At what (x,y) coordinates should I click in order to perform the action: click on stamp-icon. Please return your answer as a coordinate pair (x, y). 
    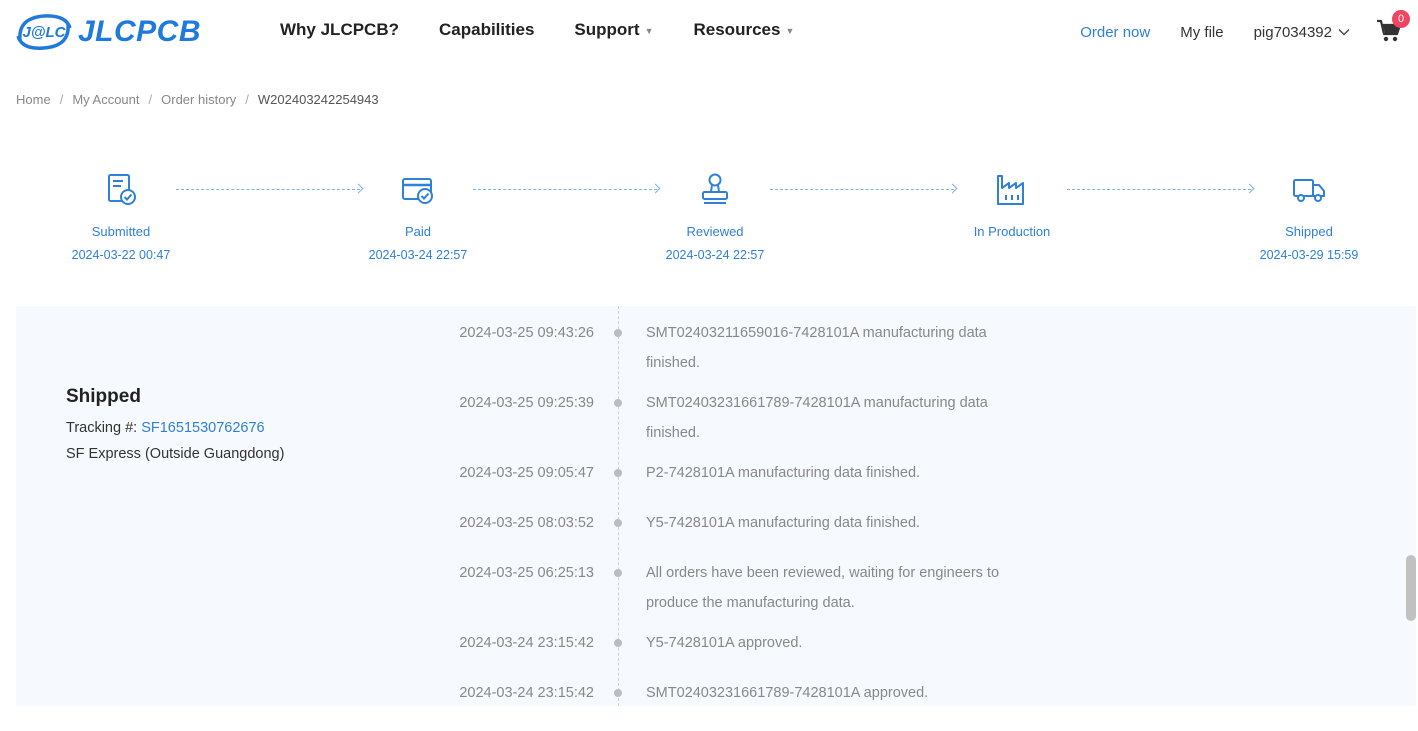
    Looking at the image, I should click on (715, 188).